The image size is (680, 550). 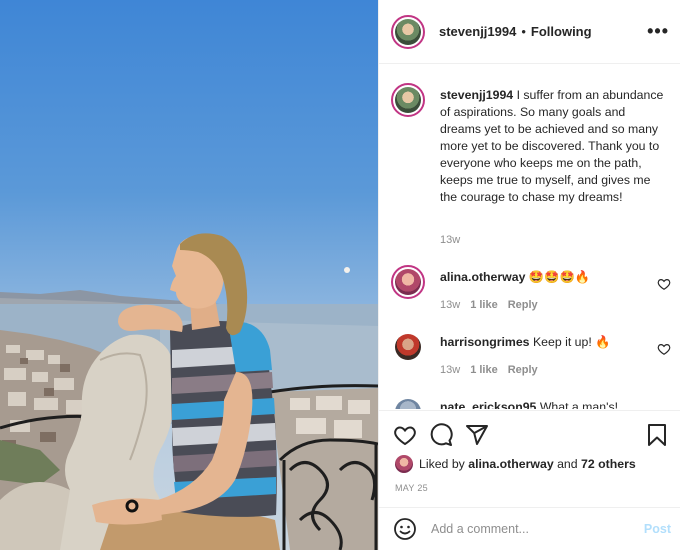 I want to click on share-icon, so click(x=477, y=435).